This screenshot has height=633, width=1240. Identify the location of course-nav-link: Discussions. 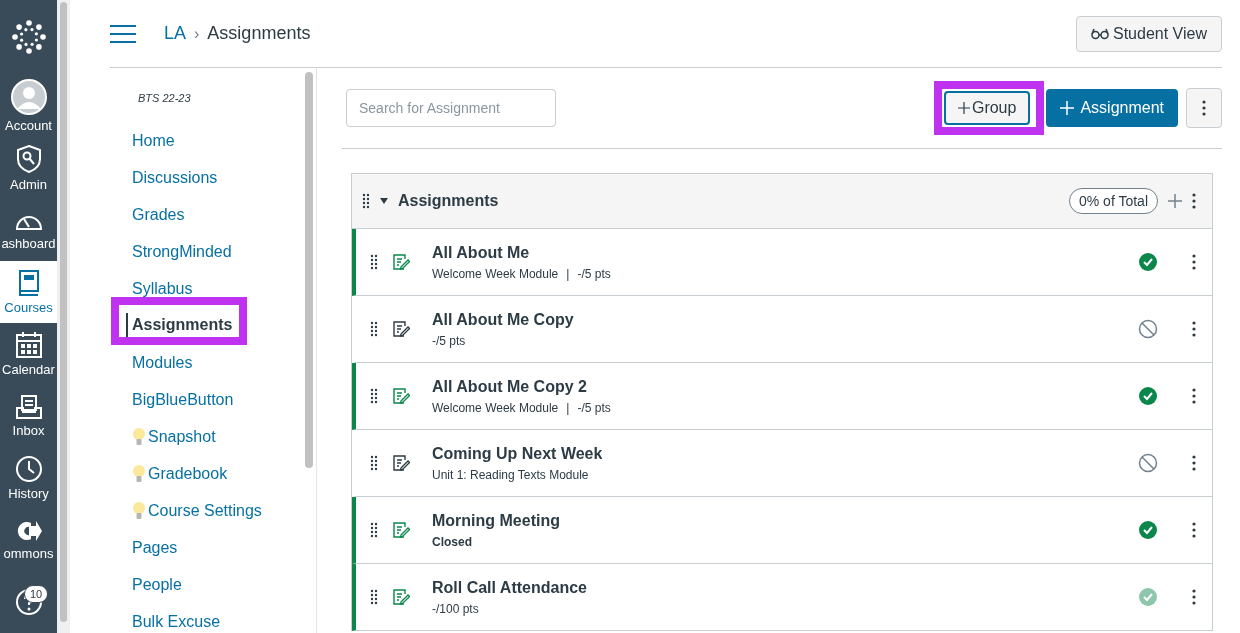
(217, 177).